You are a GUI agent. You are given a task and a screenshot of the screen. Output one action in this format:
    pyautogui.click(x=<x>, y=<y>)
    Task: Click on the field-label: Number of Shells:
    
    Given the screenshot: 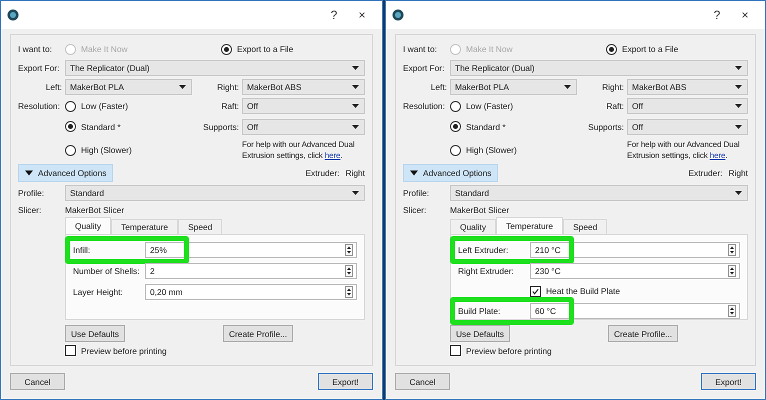 What is the action you would take?
    pyautogui.click(x=107, y=271)
    